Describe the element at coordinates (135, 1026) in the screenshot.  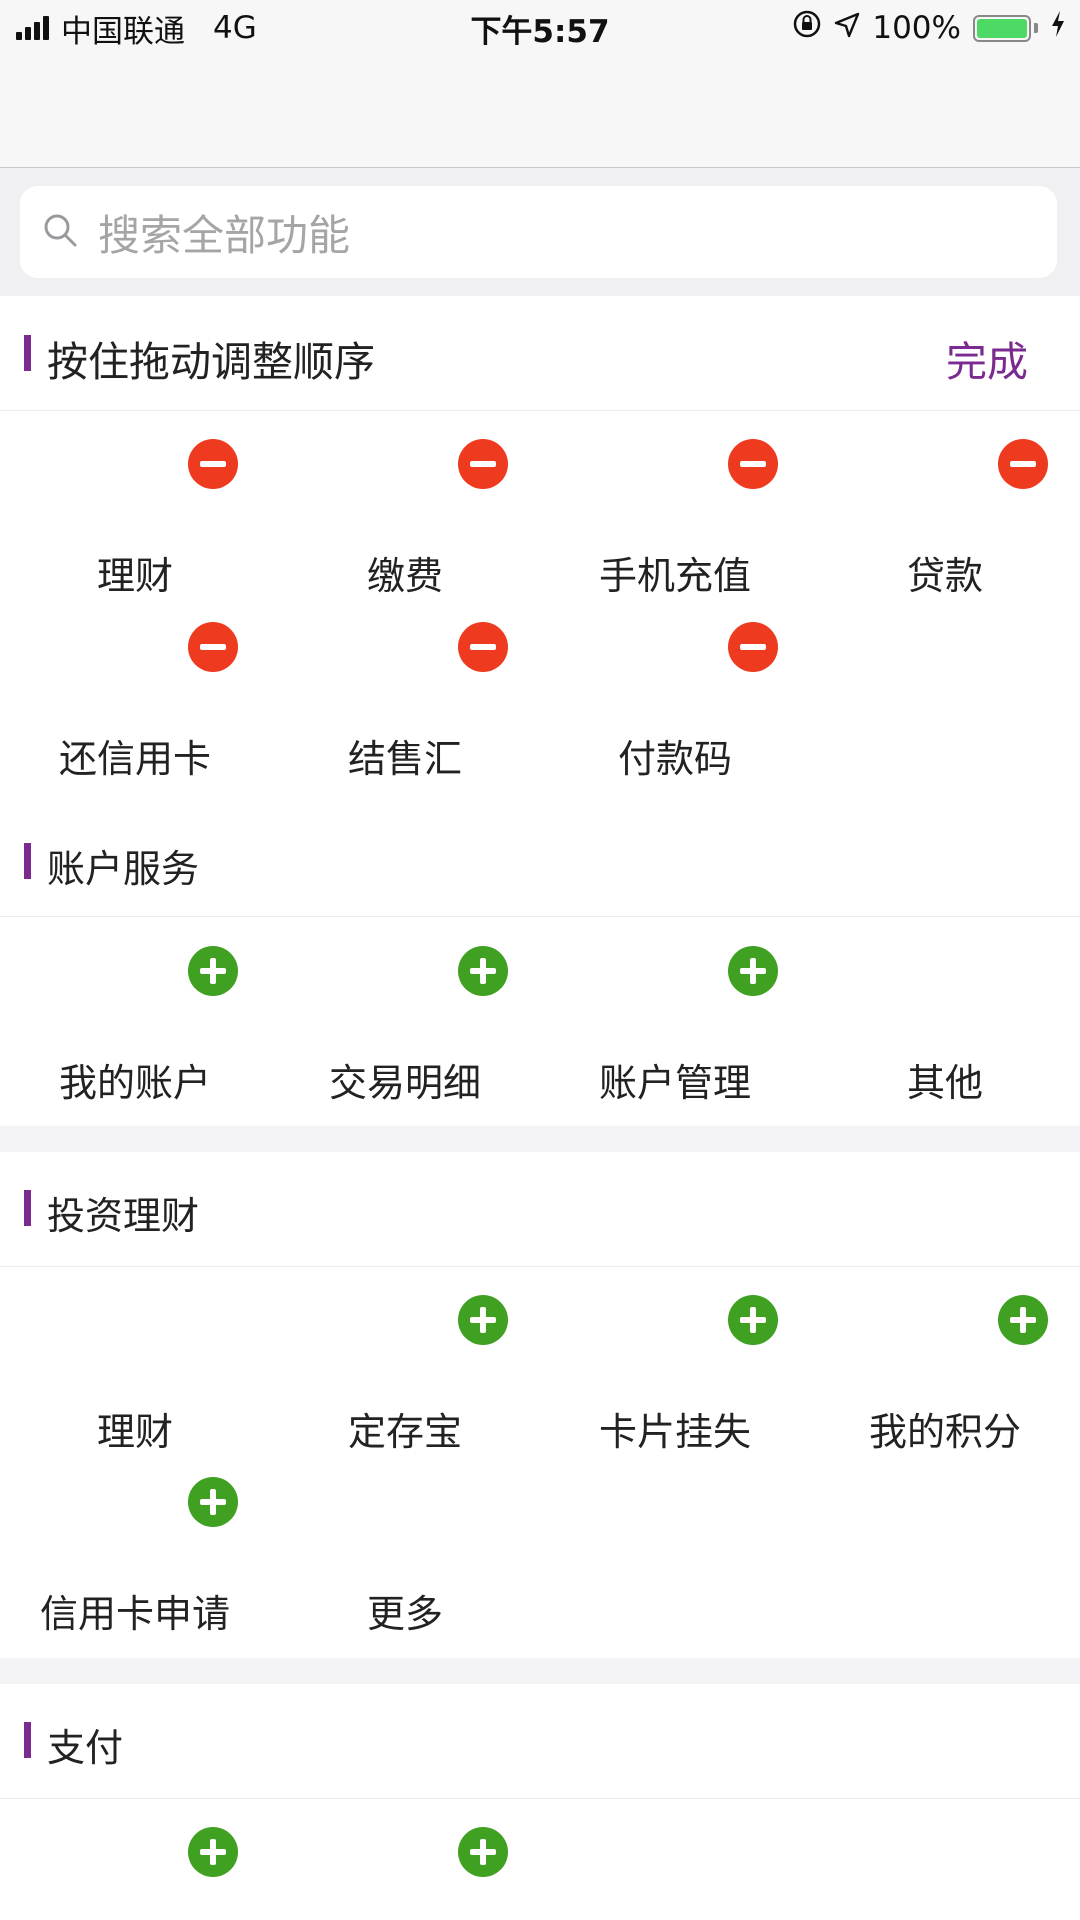
I see `function-item: 我的账户` at that location.